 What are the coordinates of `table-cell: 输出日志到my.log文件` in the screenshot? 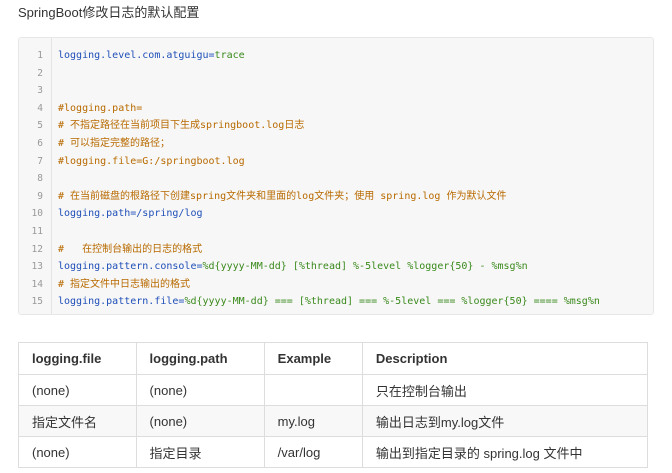 It's located at (505, 421).